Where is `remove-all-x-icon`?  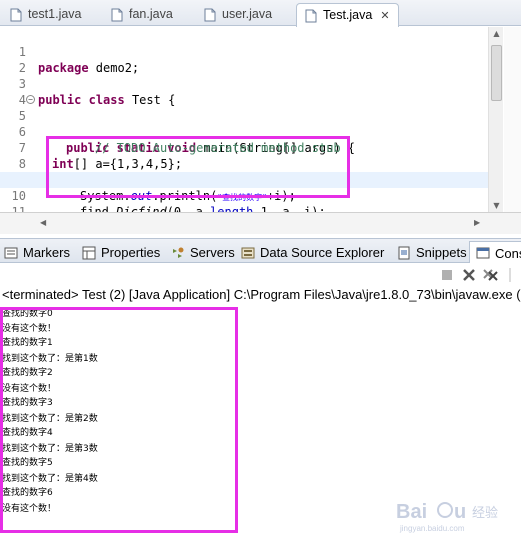 remove-all-x-icon is located at coordinates (490, 275).